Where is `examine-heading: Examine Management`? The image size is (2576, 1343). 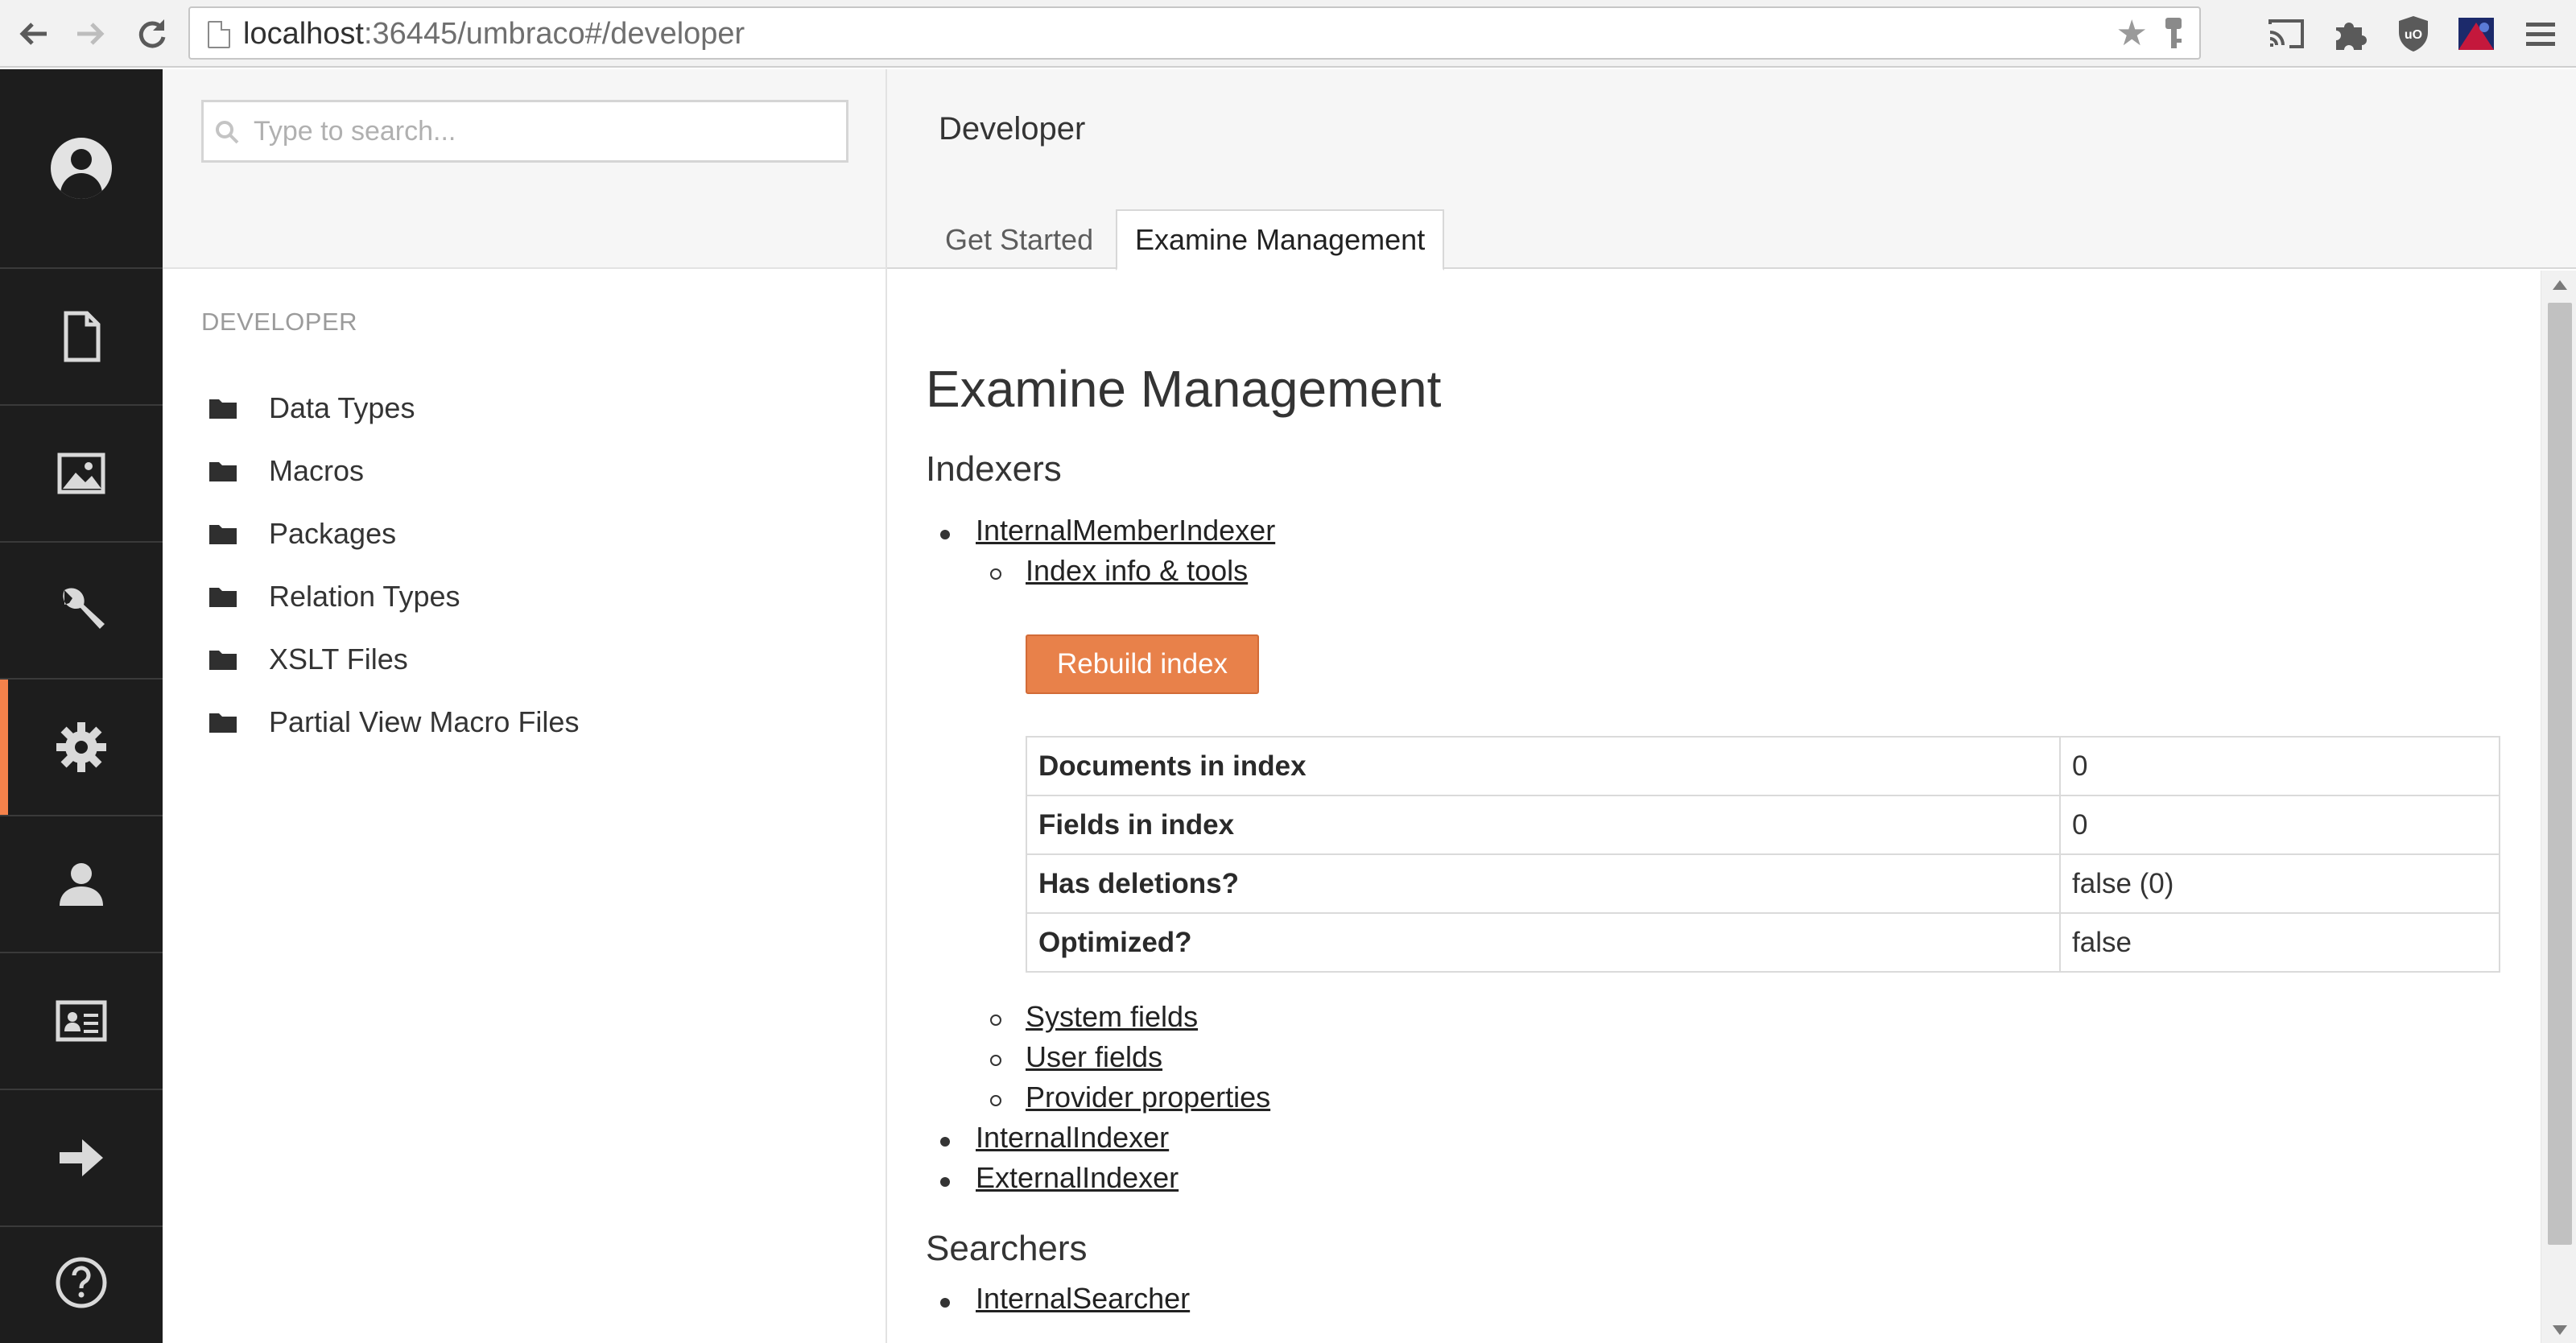 examine-heading: Examine Management is located at coordinates (1184, 389).